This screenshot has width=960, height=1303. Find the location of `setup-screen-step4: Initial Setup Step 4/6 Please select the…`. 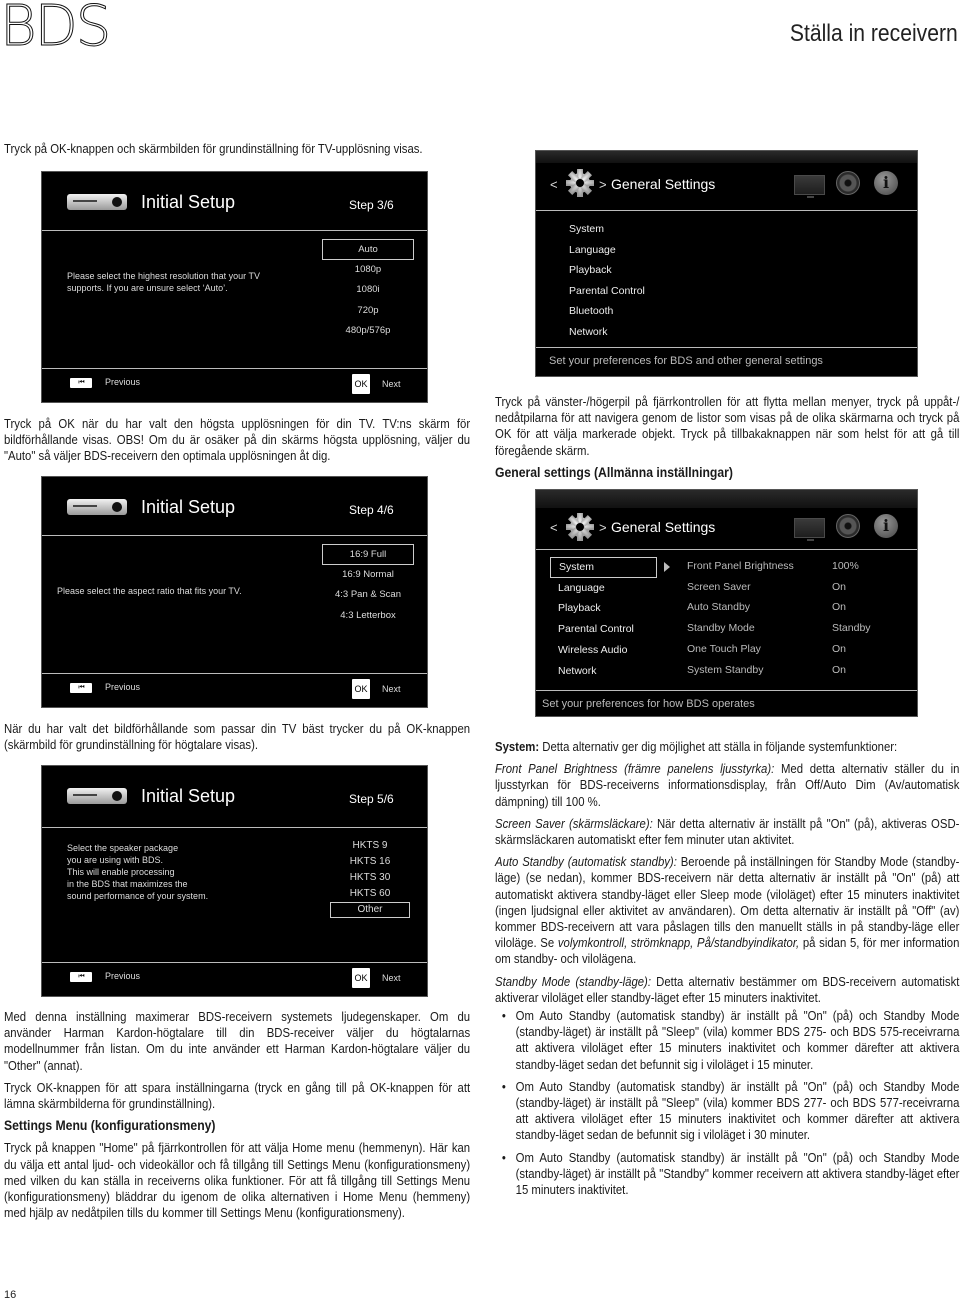

setup-screen-step4: Initial Setup Step 4/6 Please select the… is located at coordinates (234, 592).